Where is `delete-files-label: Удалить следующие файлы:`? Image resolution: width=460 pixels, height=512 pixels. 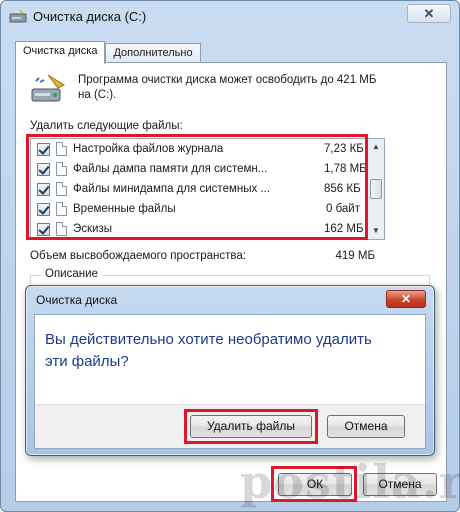
delete-files-label: Удалить следующие файлы: is located at coordinates (106, 126).